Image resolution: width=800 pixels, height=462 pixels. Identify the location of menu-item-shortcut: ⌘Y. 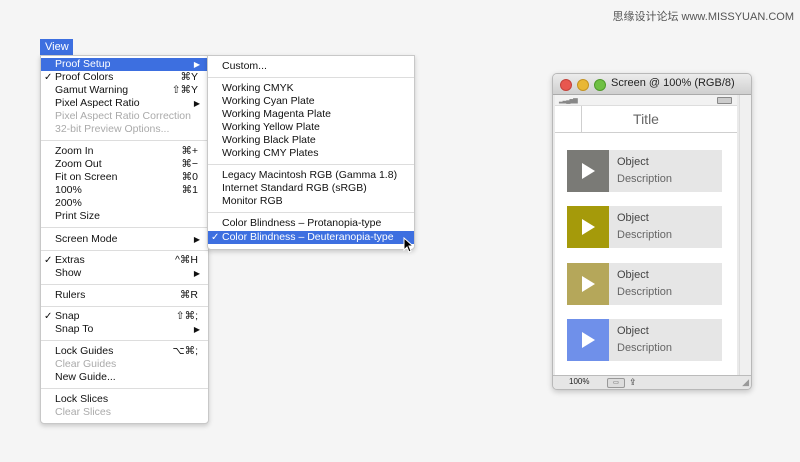
(189, 77).